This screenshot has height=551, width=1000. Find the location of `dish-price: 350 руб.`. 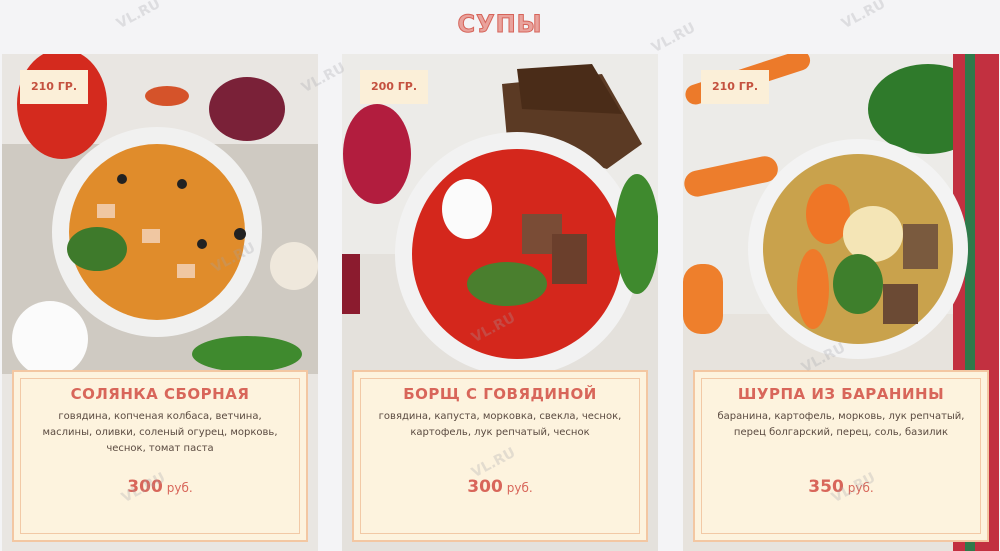

dish-price: 350 руб. is located at coordinates (841, 487).